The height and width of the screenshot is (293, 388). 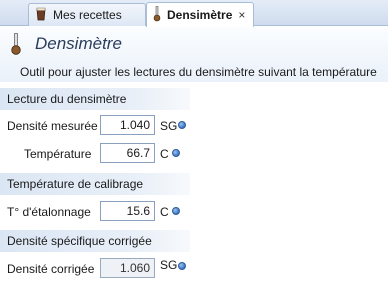 I want to click on calibration-temp-input: 15.6, so click(x=127, y=211).